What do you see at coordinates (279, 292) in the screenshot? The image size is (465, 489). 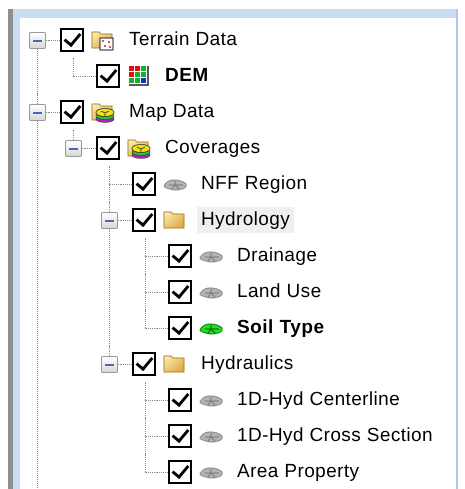 I see `tree-item-label: Land Use` at bounding box center [279, 292].